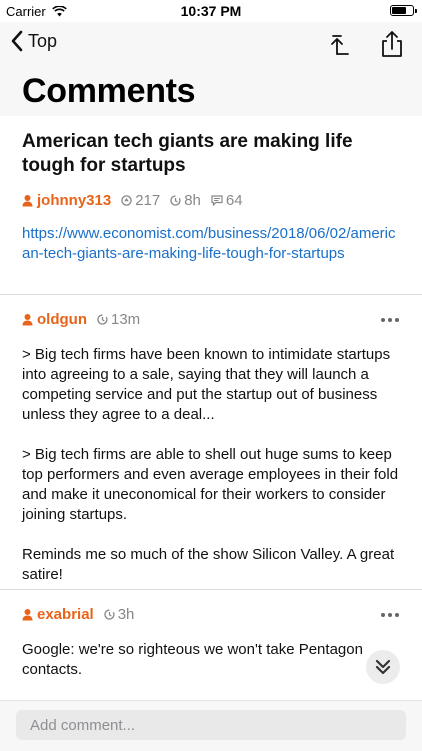 The height and width of the screenshot is (751, 422). What do you see at coordinates (211, 44) in the screenshot?
I see `navigation-bar: Top` at bounding box center [211, 44].